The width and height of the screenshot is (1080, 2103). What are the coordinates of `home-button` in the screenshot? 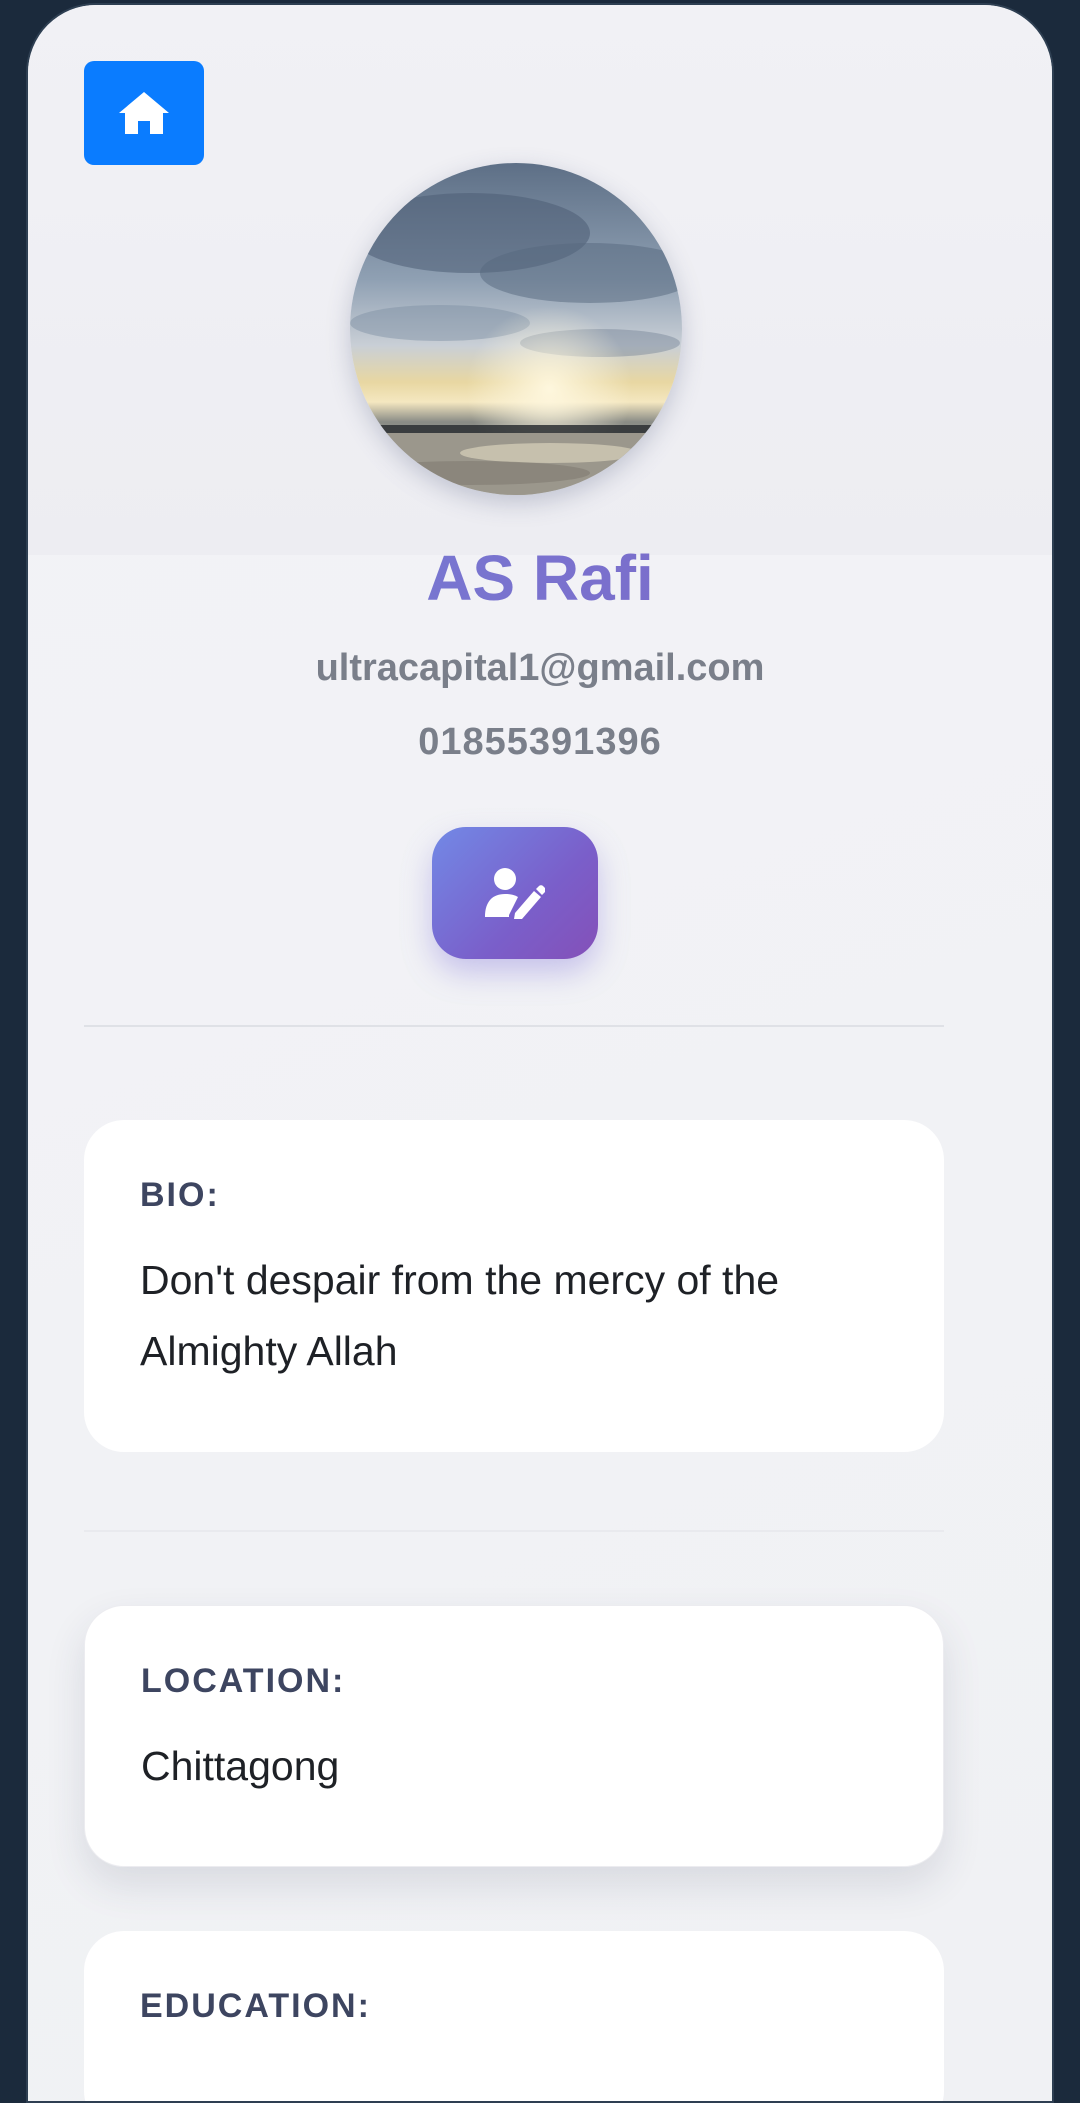 It's located at (144, 113).